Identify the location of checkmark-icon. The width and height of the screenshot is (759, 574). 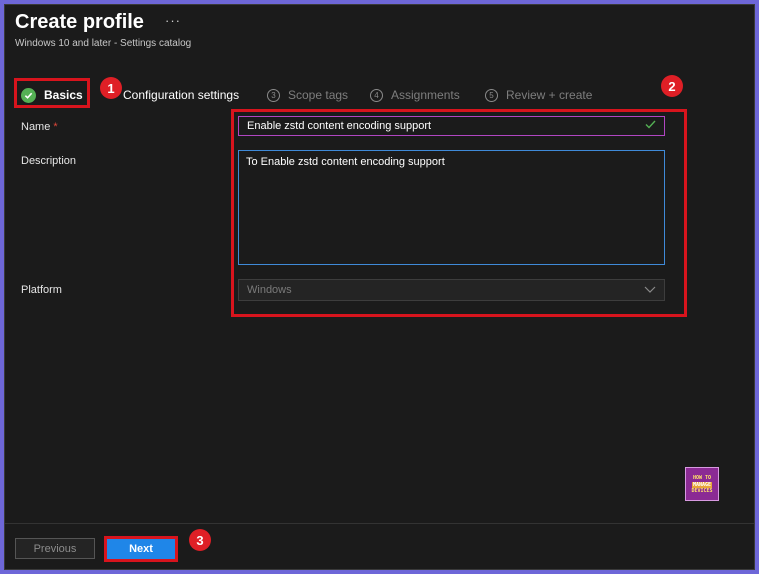
(650, 126).